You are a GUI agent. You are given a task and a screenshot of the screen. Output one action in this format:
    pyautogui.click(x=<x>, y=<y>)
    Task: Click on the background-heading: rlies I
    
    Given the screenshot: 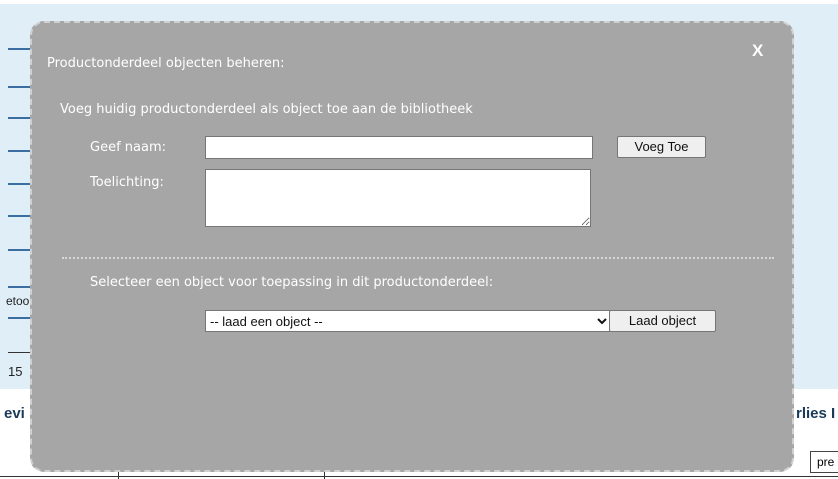 What is the action you would take?
    pyautogui.click(x=816, y=413)
    